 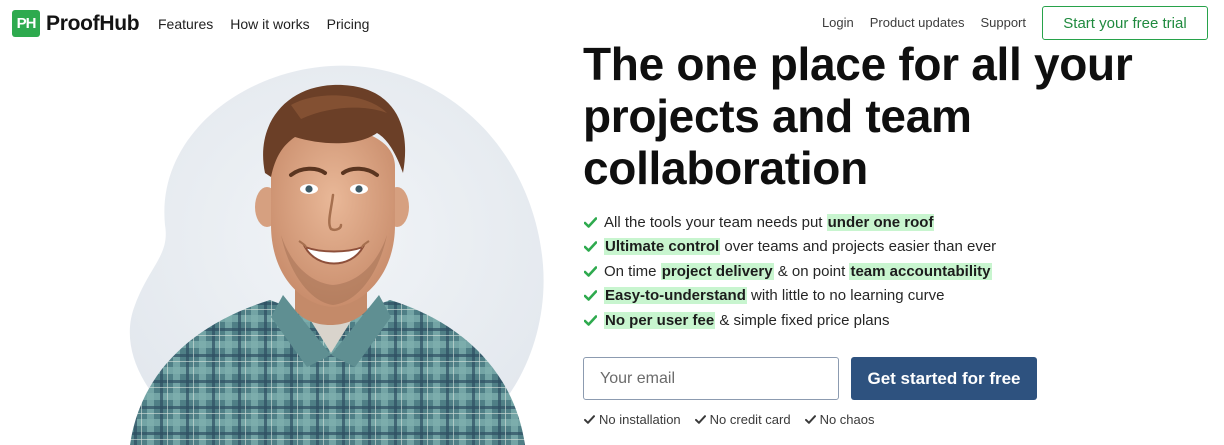 What do you see at coordinates (880, 222) in the screenshot?
I see `feature-highlight: under one roof` at bounding box center [880, 222].